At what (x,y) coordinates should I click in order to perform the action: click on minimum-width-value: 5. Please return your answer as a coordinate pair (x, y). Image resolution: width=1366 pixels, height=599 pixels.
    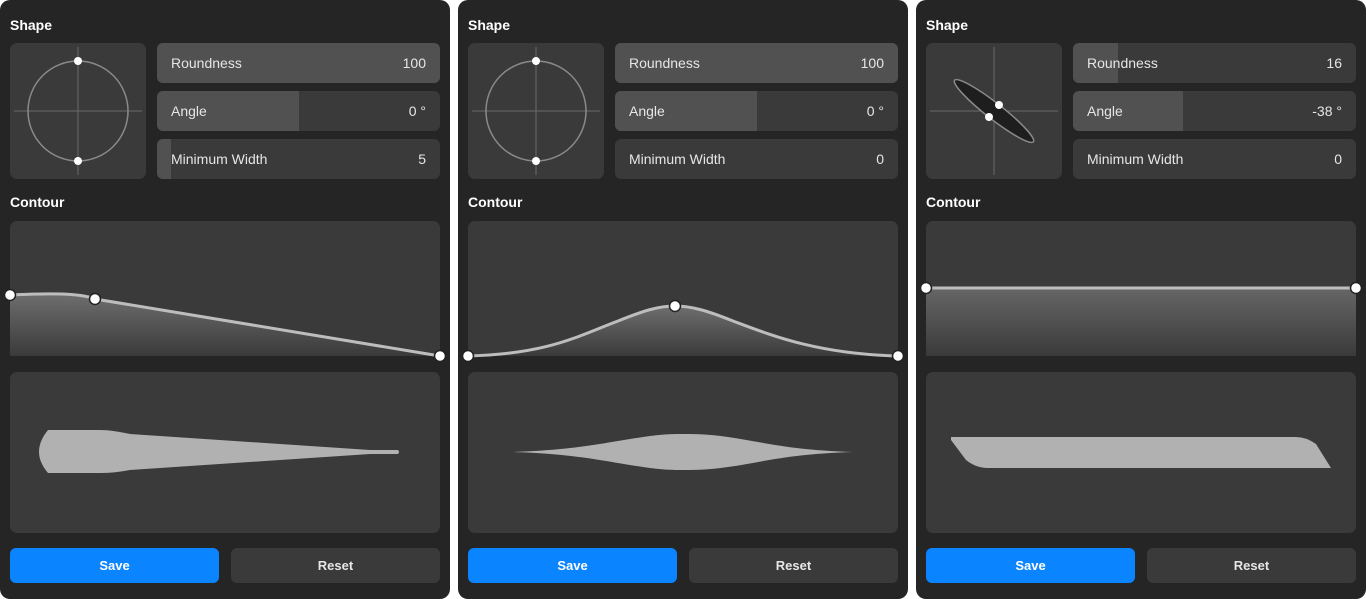
    Looking at the image, I should click on (422, 159).